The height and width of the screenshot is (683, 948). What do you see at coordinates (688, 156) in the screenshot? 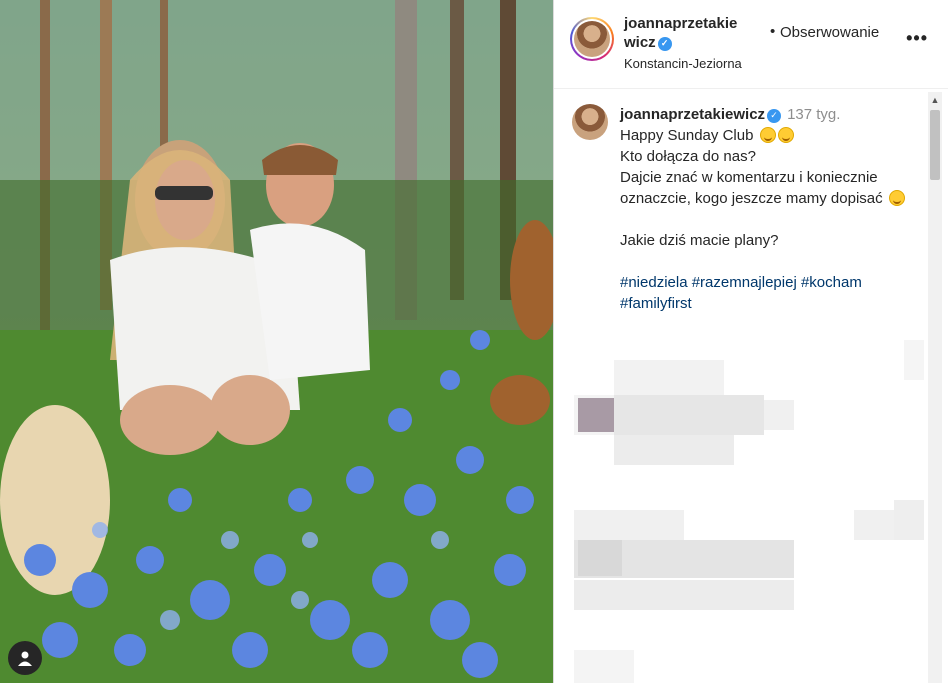
I see `caption-line-2: Kto dołącza do nas?` at bounding box center [688, 156].